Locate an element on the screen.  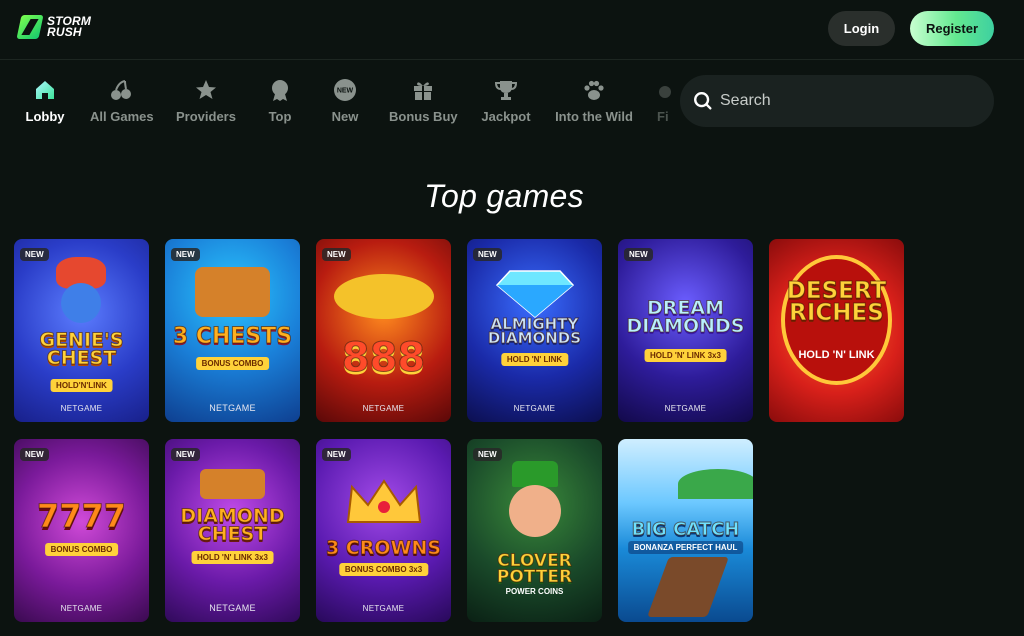
game-title: 3 CHESTS is located at coordinates (232, 336).